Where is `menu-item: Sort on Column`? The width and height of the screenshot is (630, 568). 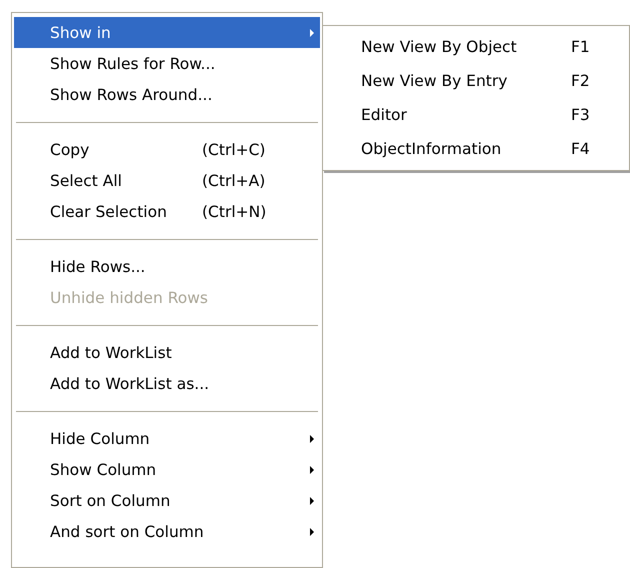 menu-item: Sort on Column is located at coordinates (167, 500).